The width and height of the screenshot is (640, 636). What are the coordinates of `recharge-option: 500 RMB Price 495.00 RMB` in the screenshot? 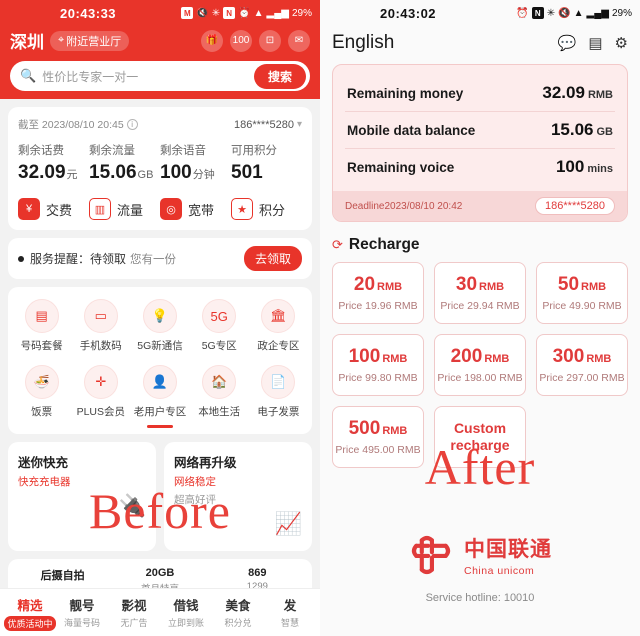 It's located at (378, 437).